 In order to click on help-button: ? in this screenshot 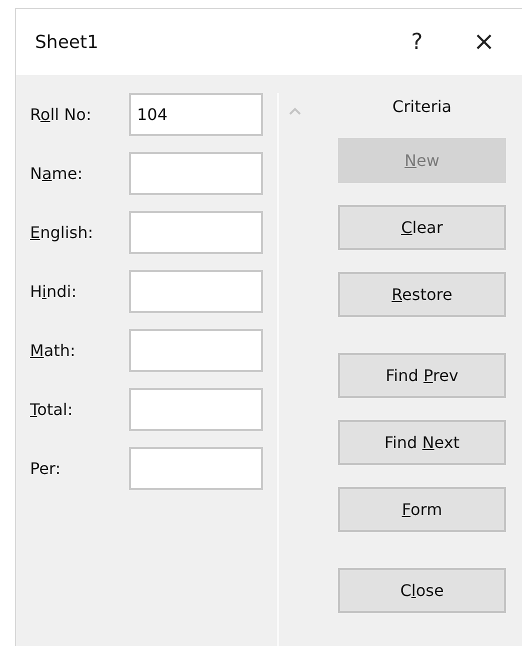, I will do `click(417, 42)`.